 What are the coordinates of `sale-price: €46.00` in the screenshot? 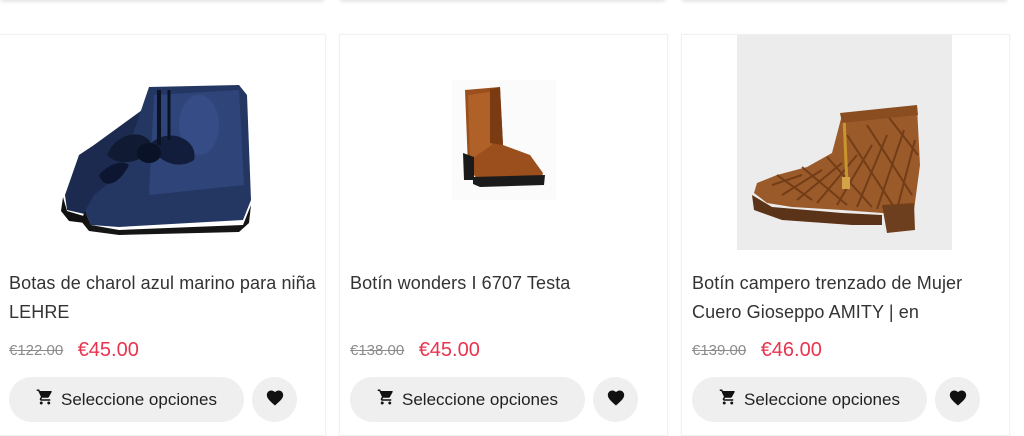 It's located at (791, 350).